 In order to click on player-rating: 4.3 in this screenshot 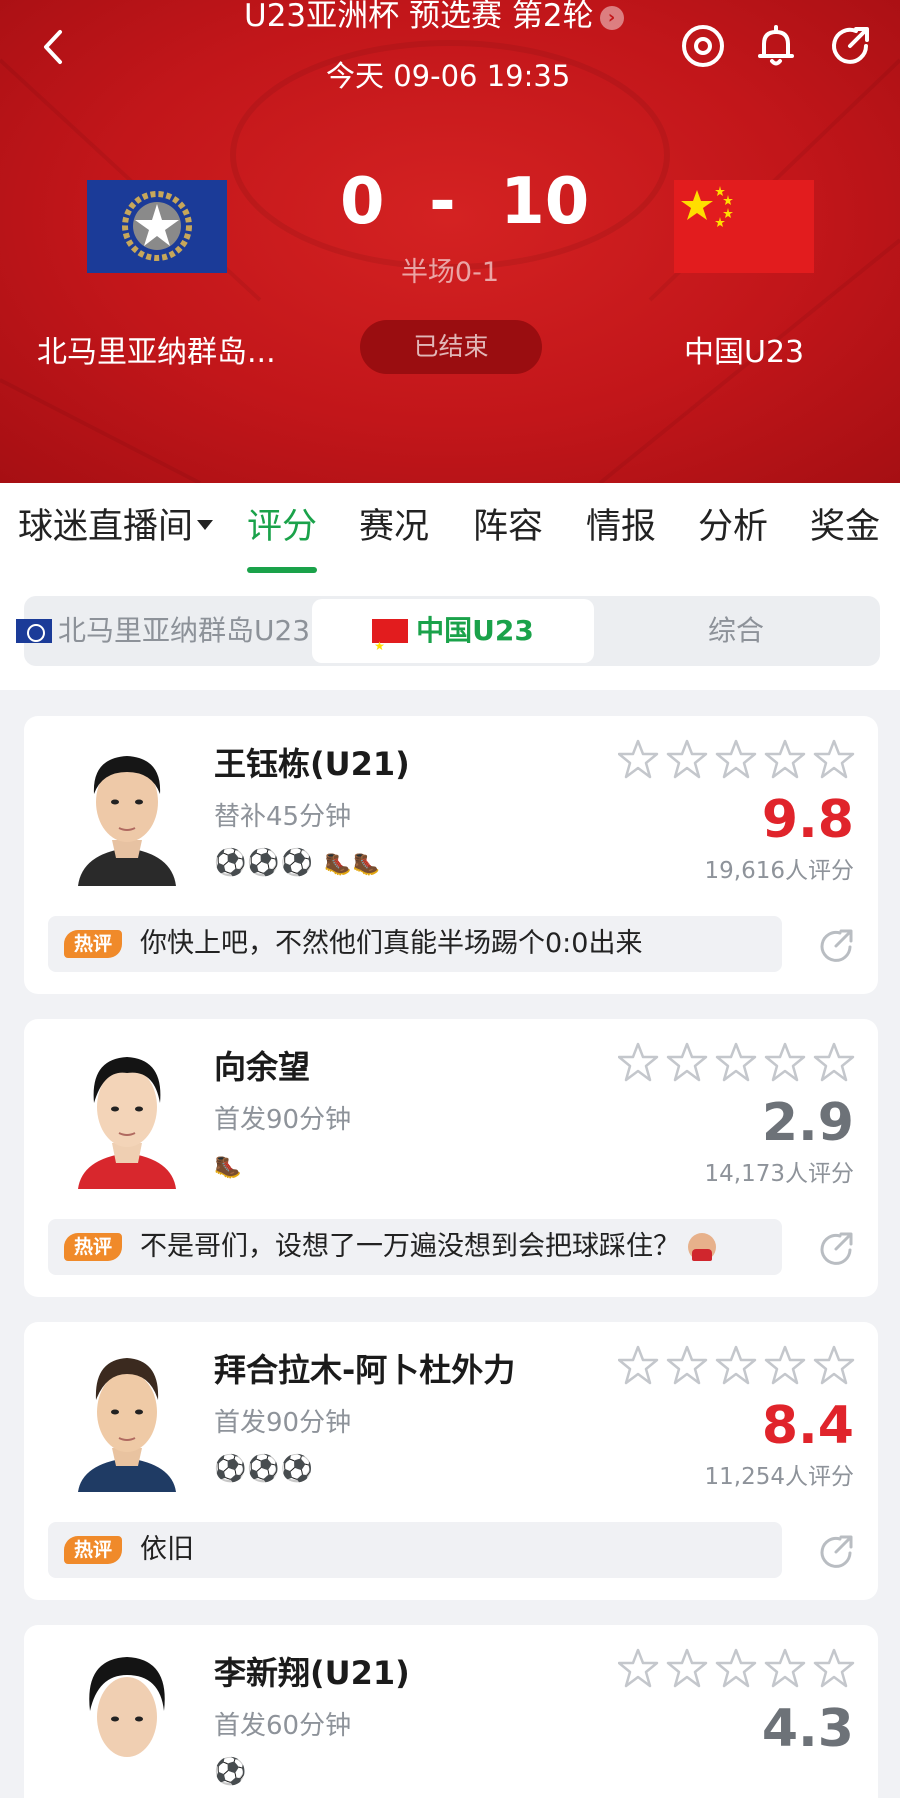, I will do `click(807, 1729)`.